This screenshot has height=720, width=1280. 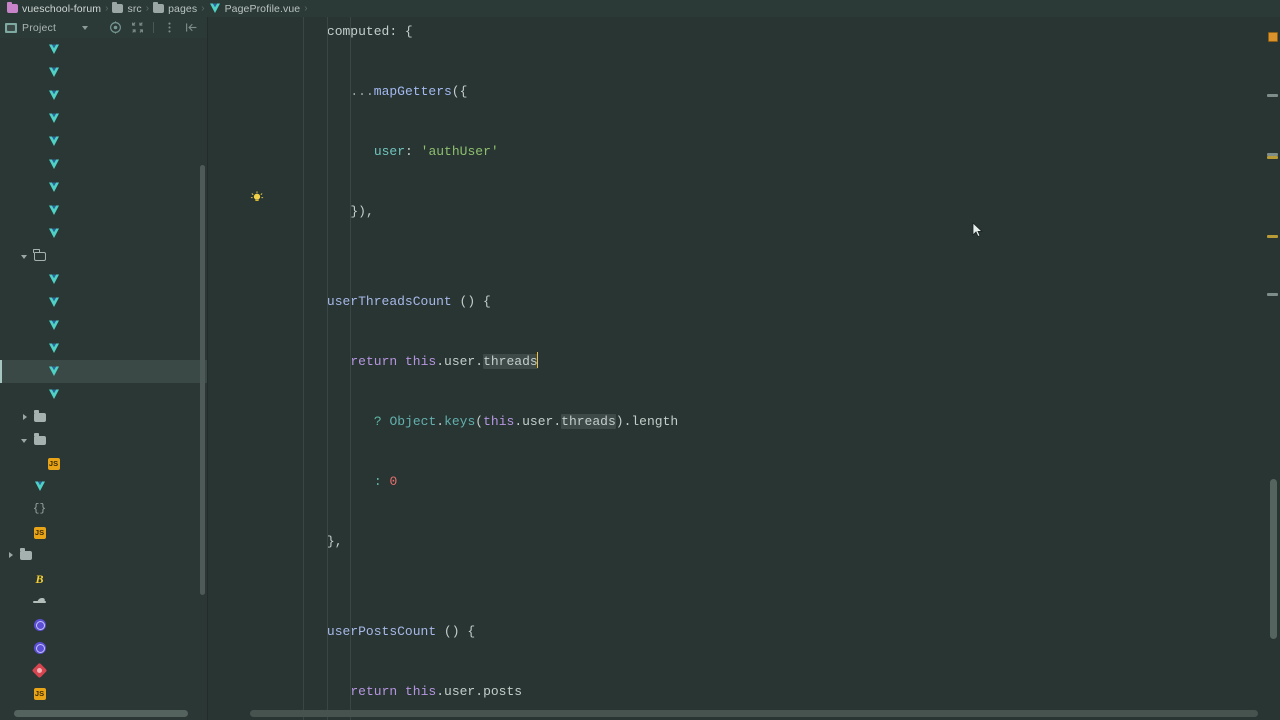 I want to click on breadcrumb-label: src, so click(x=134, y=8).